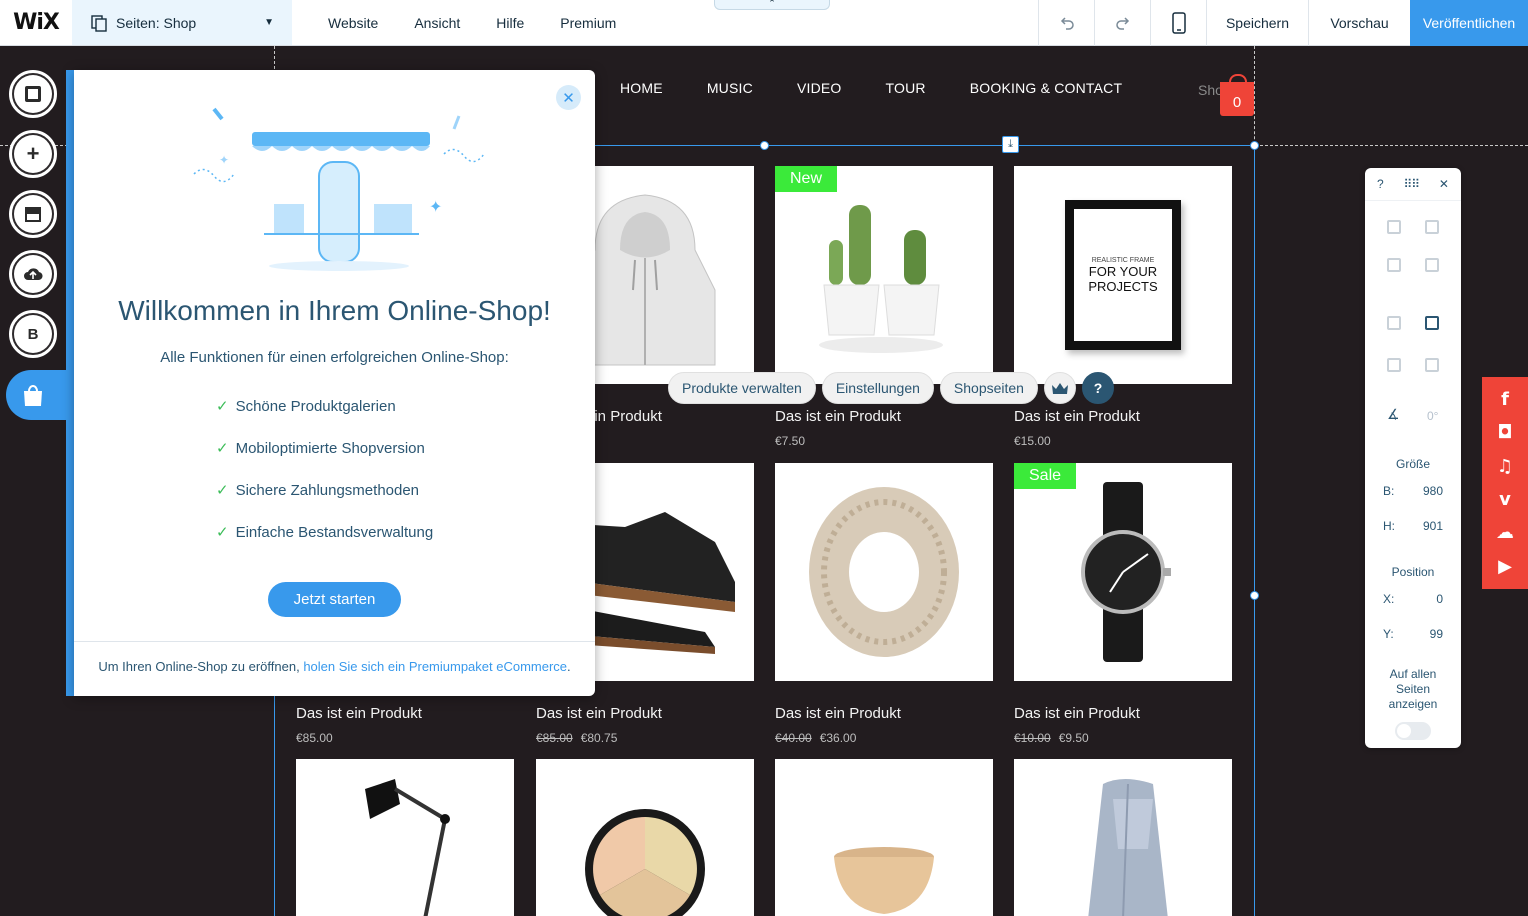 This screenshot has width=1528, height=916. I want to click on publish-button: Veröffentlichen, so click(1469, 23).